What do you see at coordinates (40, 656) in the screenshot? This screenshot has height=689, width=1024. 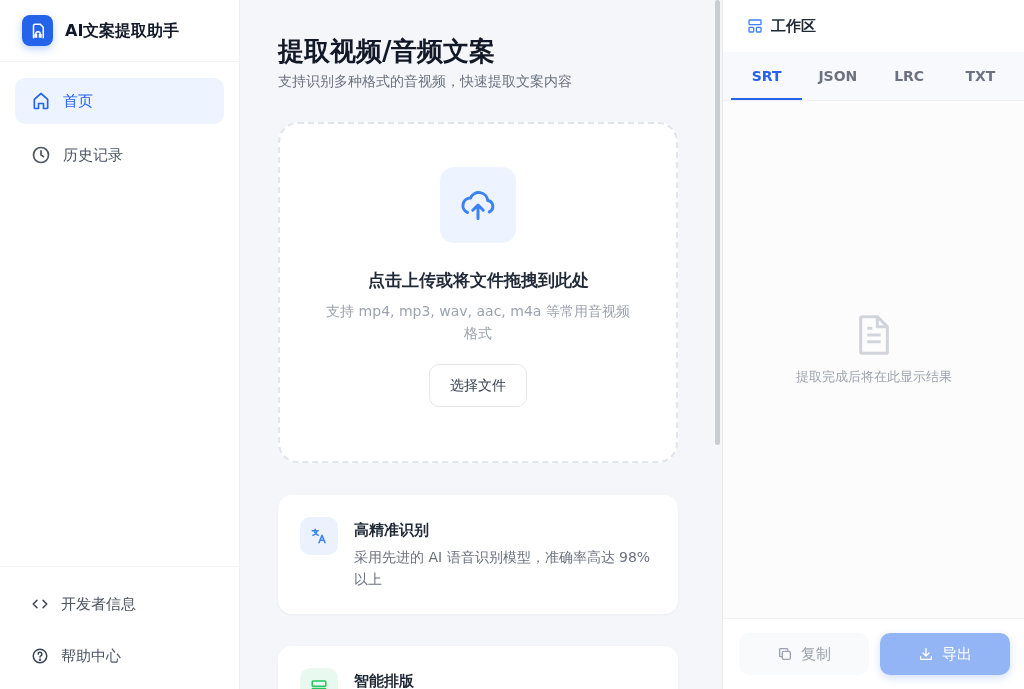 I see `help-icon` at bounding box center [40, 656].